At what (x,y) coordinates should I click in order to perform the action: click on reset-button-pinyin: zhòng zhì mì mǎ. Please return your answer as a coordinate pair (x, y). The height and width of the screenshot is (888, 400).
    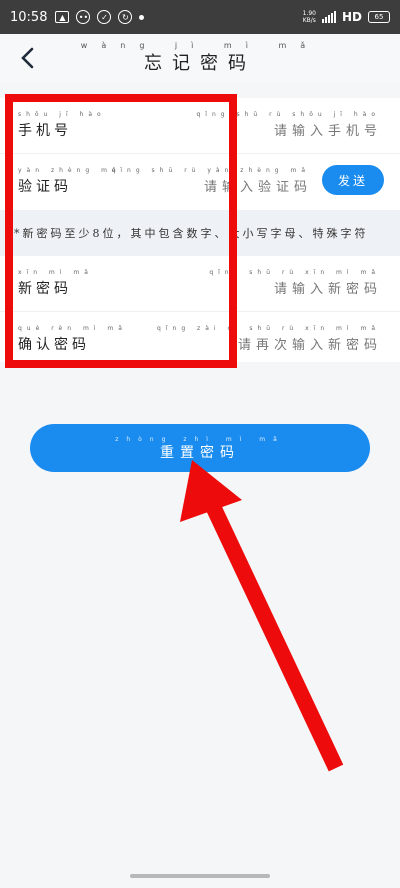
    Looking at the image, I should click on (200, 439).